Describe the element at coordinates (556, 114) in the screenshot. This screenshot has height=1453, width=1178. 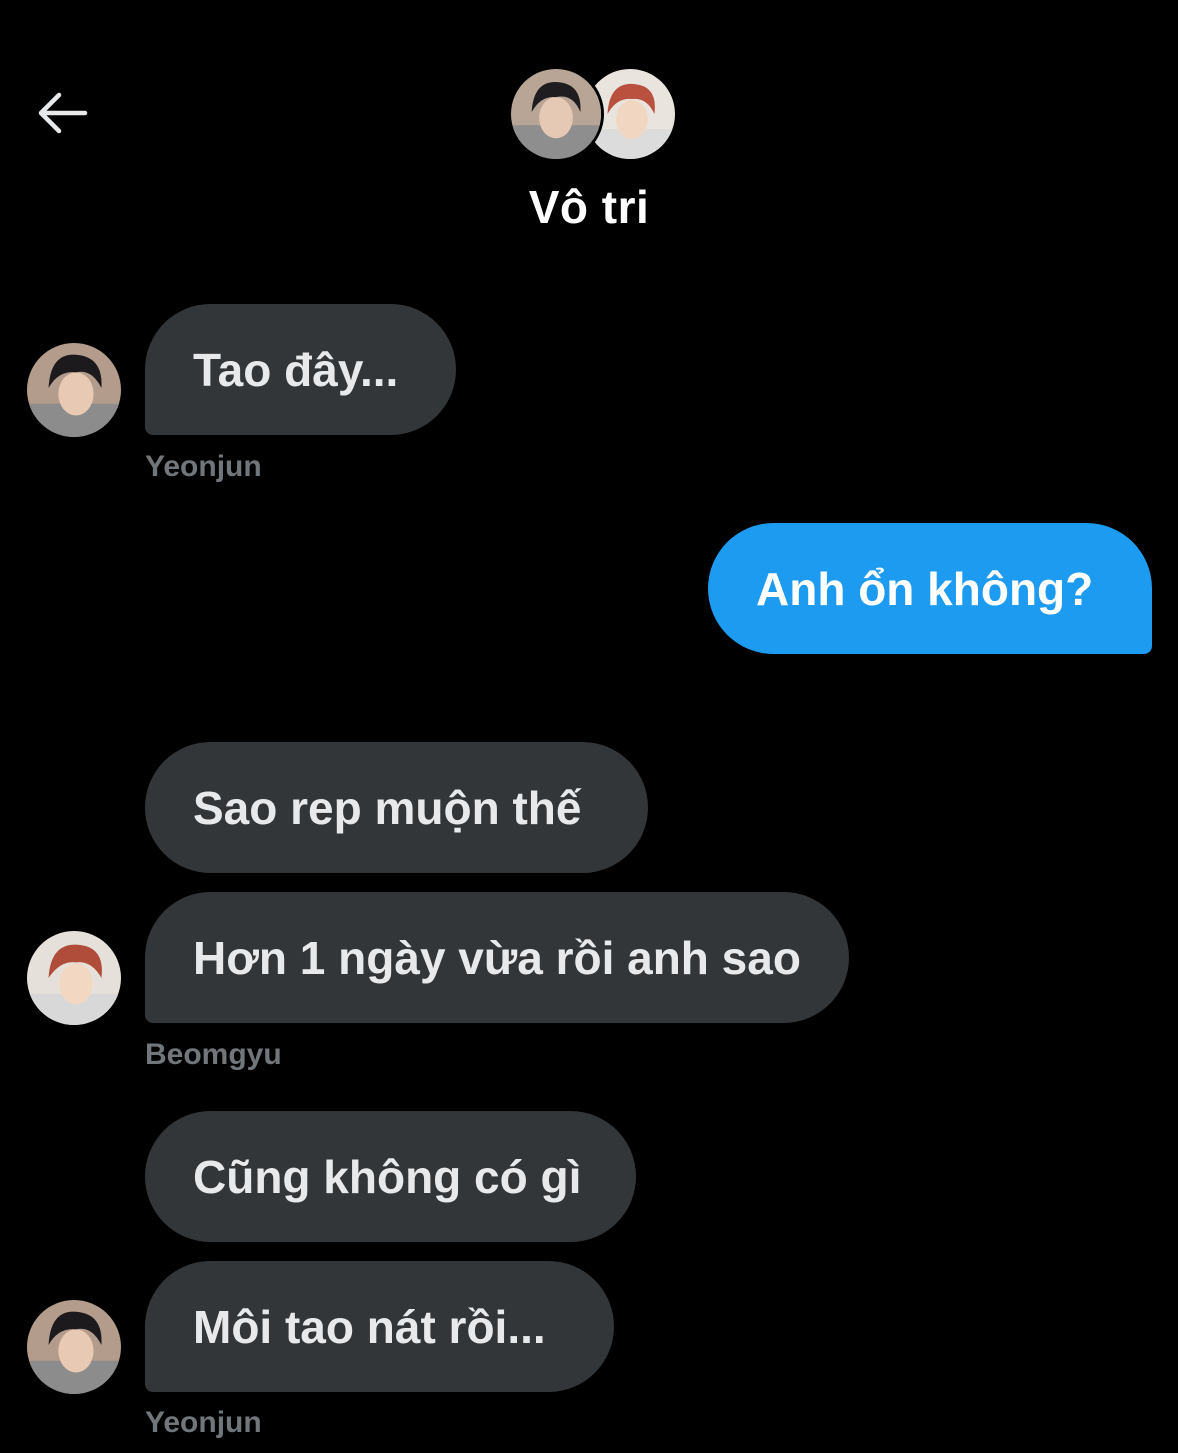
I see `avatar-yeonjun-group` at that location.